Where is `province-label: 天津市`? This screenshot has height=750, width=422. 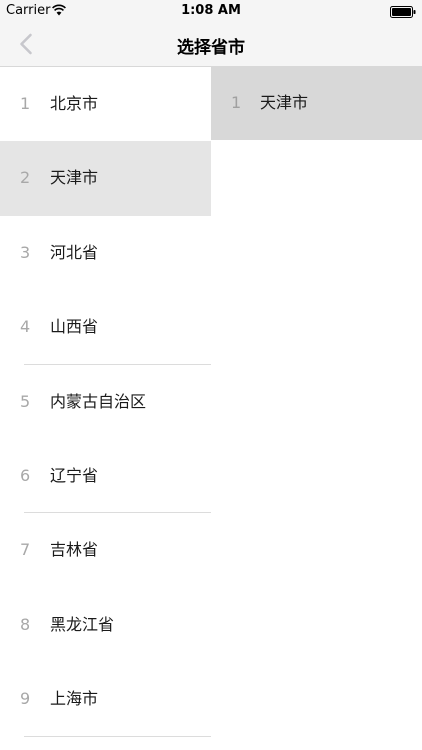 province-label: 天津市 is located at coordinates (74, 178).